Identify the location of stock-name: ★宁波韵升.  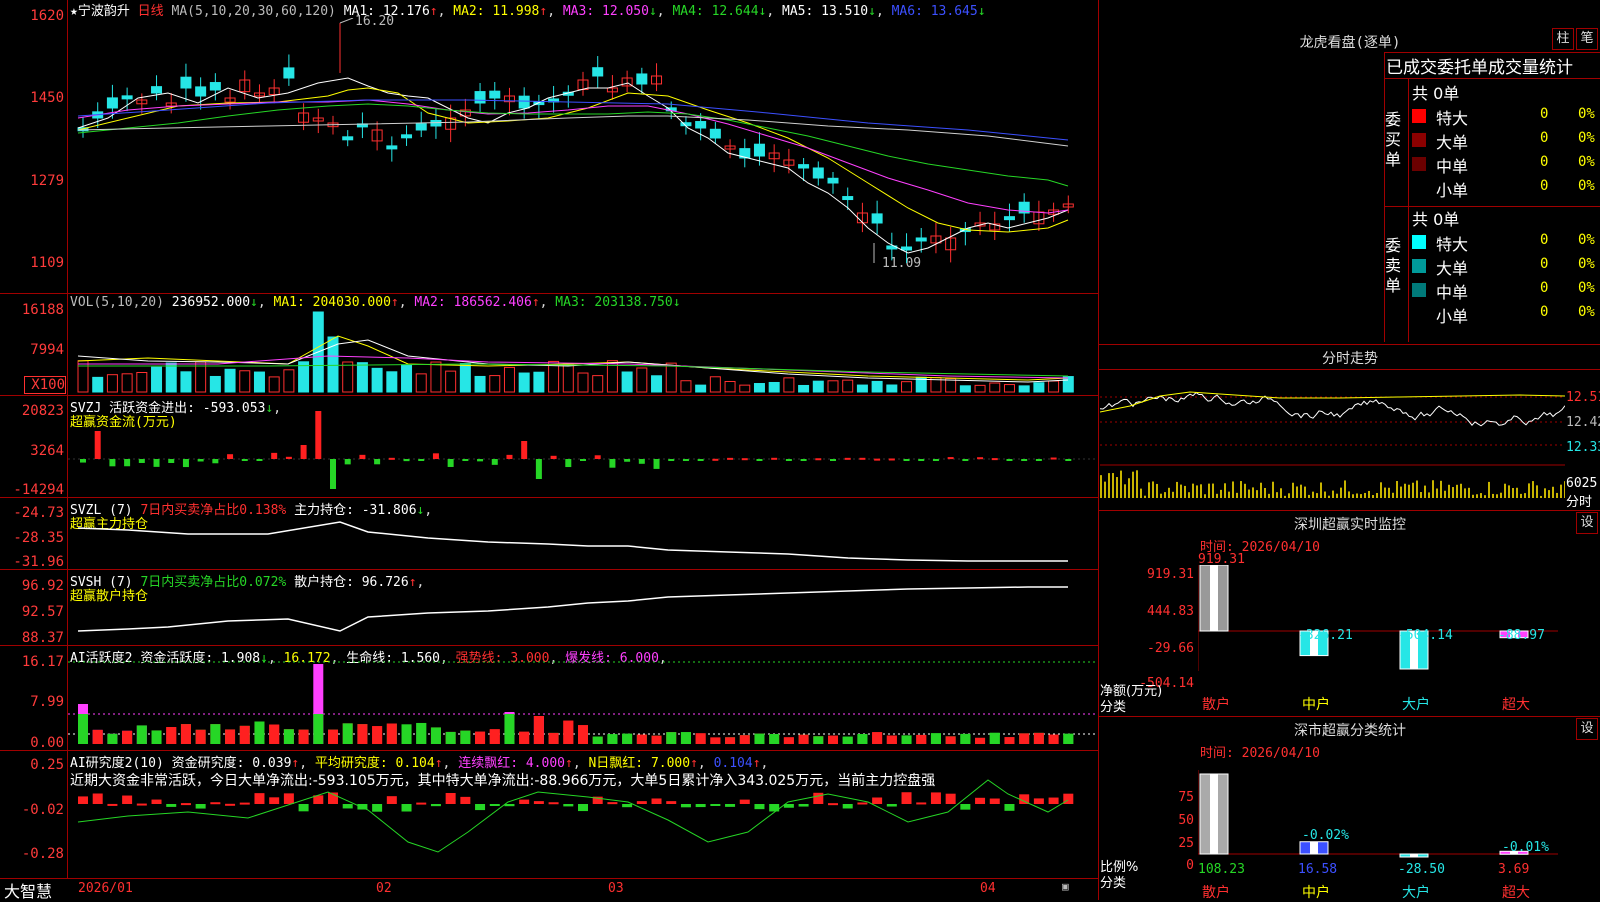
(100, 11).